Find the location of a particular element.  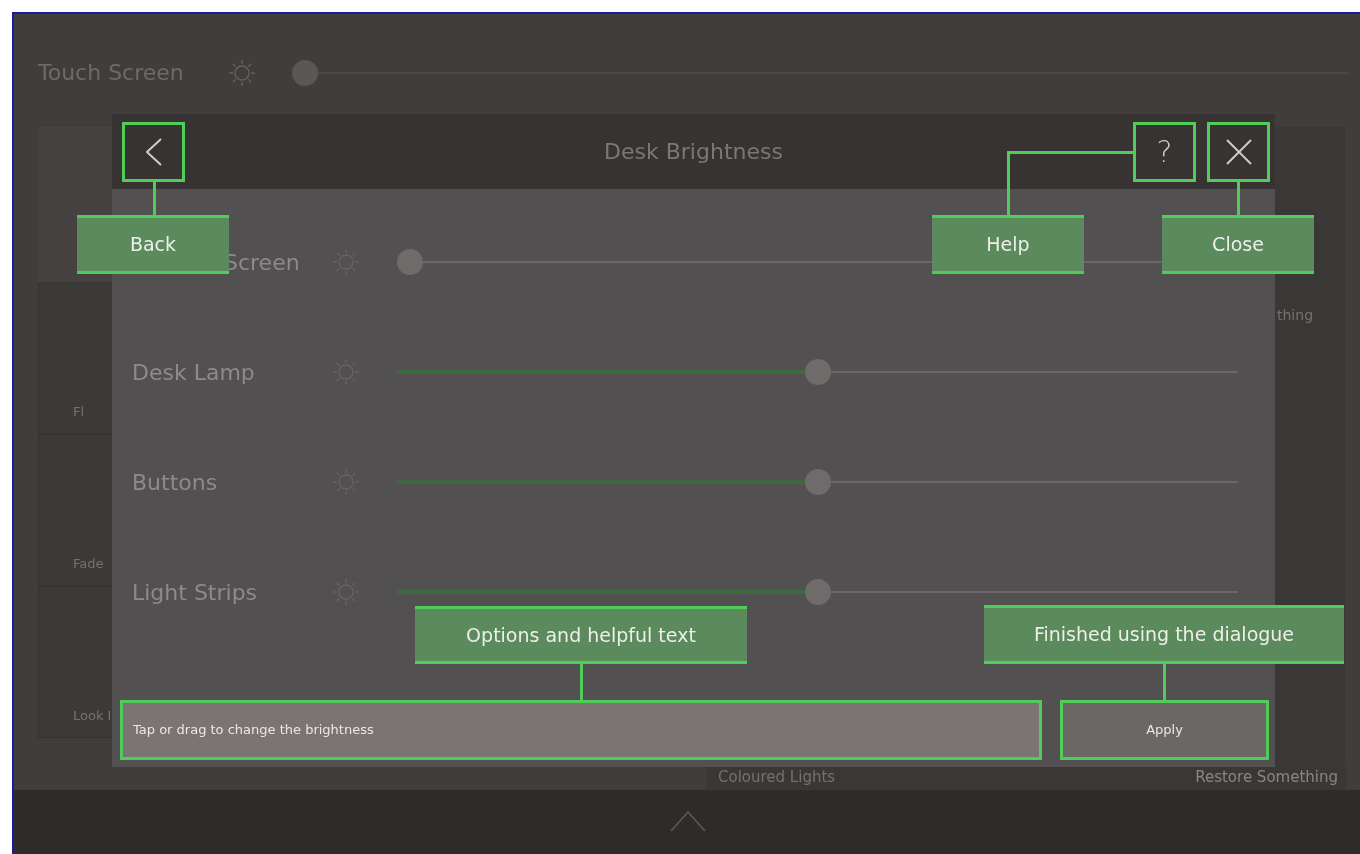

close-button is located at coordinates (1238, 152).